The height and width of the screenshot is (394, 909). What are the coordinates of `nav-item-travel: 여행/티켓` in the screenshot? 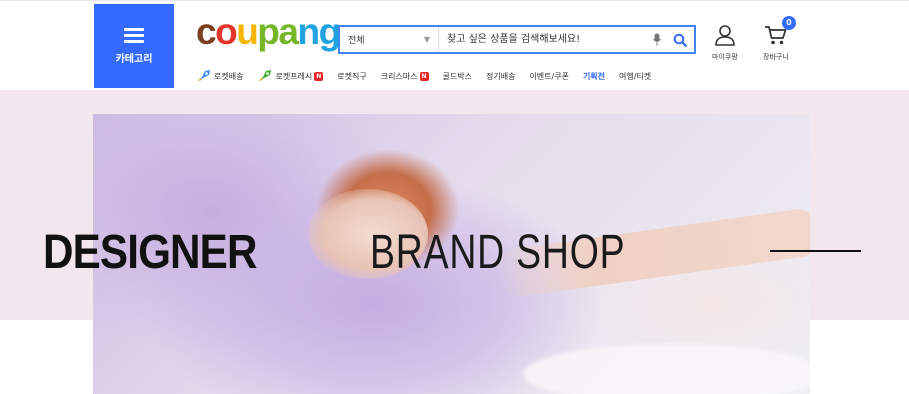 It's located at (635, 76).